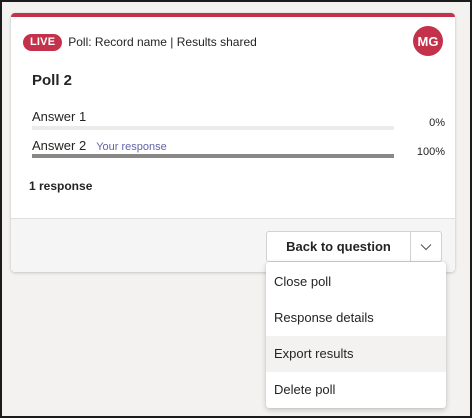 The width and height of the screenshot is (472, 418). What do you see at coordinates (437, 123) in the screenshot?
I see `answer-percent: 0%` at bounding box center [437, 123].